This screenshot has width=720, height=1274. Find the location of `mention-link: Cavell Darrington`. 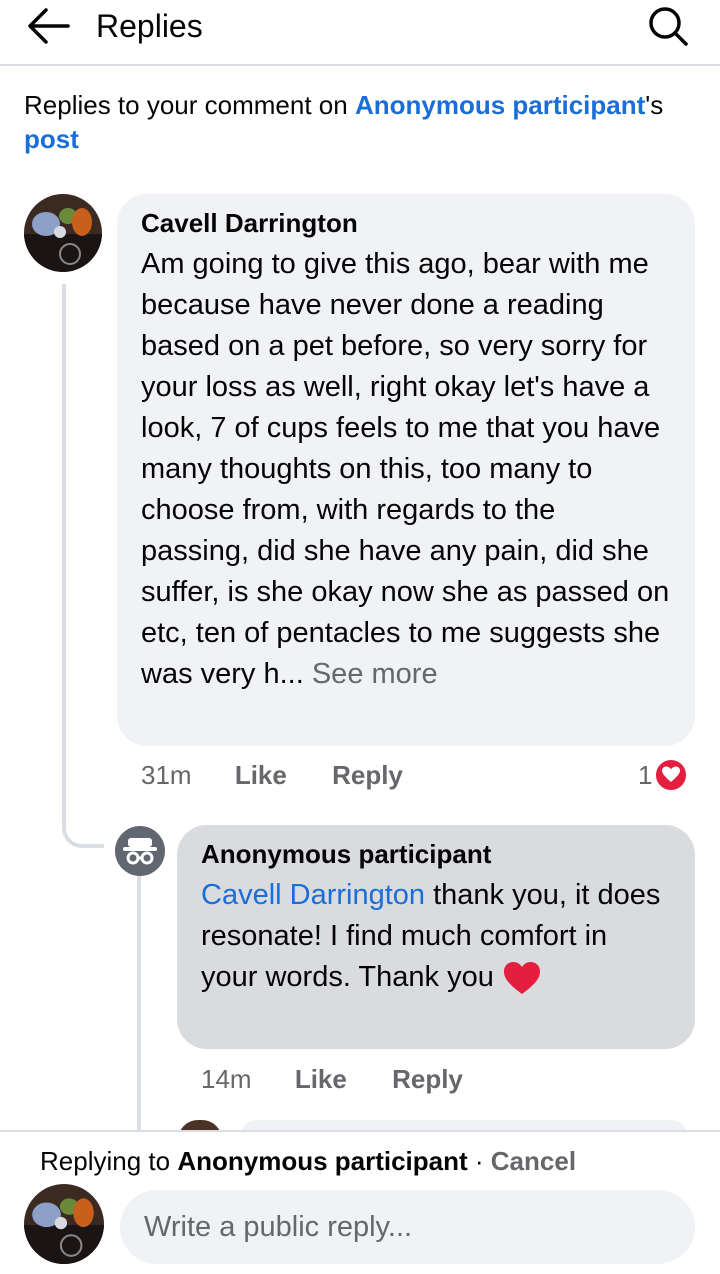

mention-link: Cavell Darrington is located at coordinates (313, 895).